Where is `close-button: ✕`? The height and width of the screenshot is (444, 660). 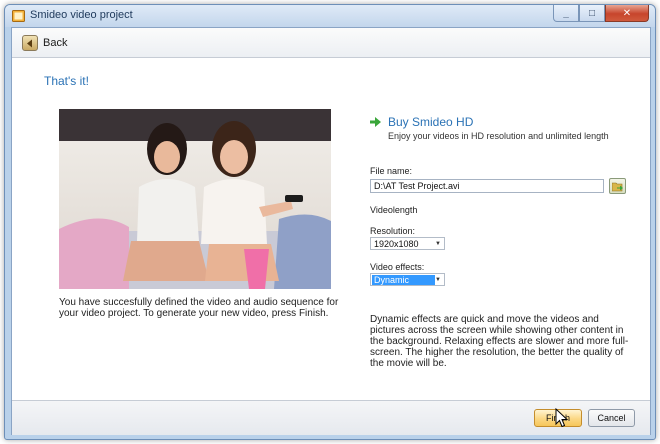
close-button: ✕ is located at coordinates (627, 13).